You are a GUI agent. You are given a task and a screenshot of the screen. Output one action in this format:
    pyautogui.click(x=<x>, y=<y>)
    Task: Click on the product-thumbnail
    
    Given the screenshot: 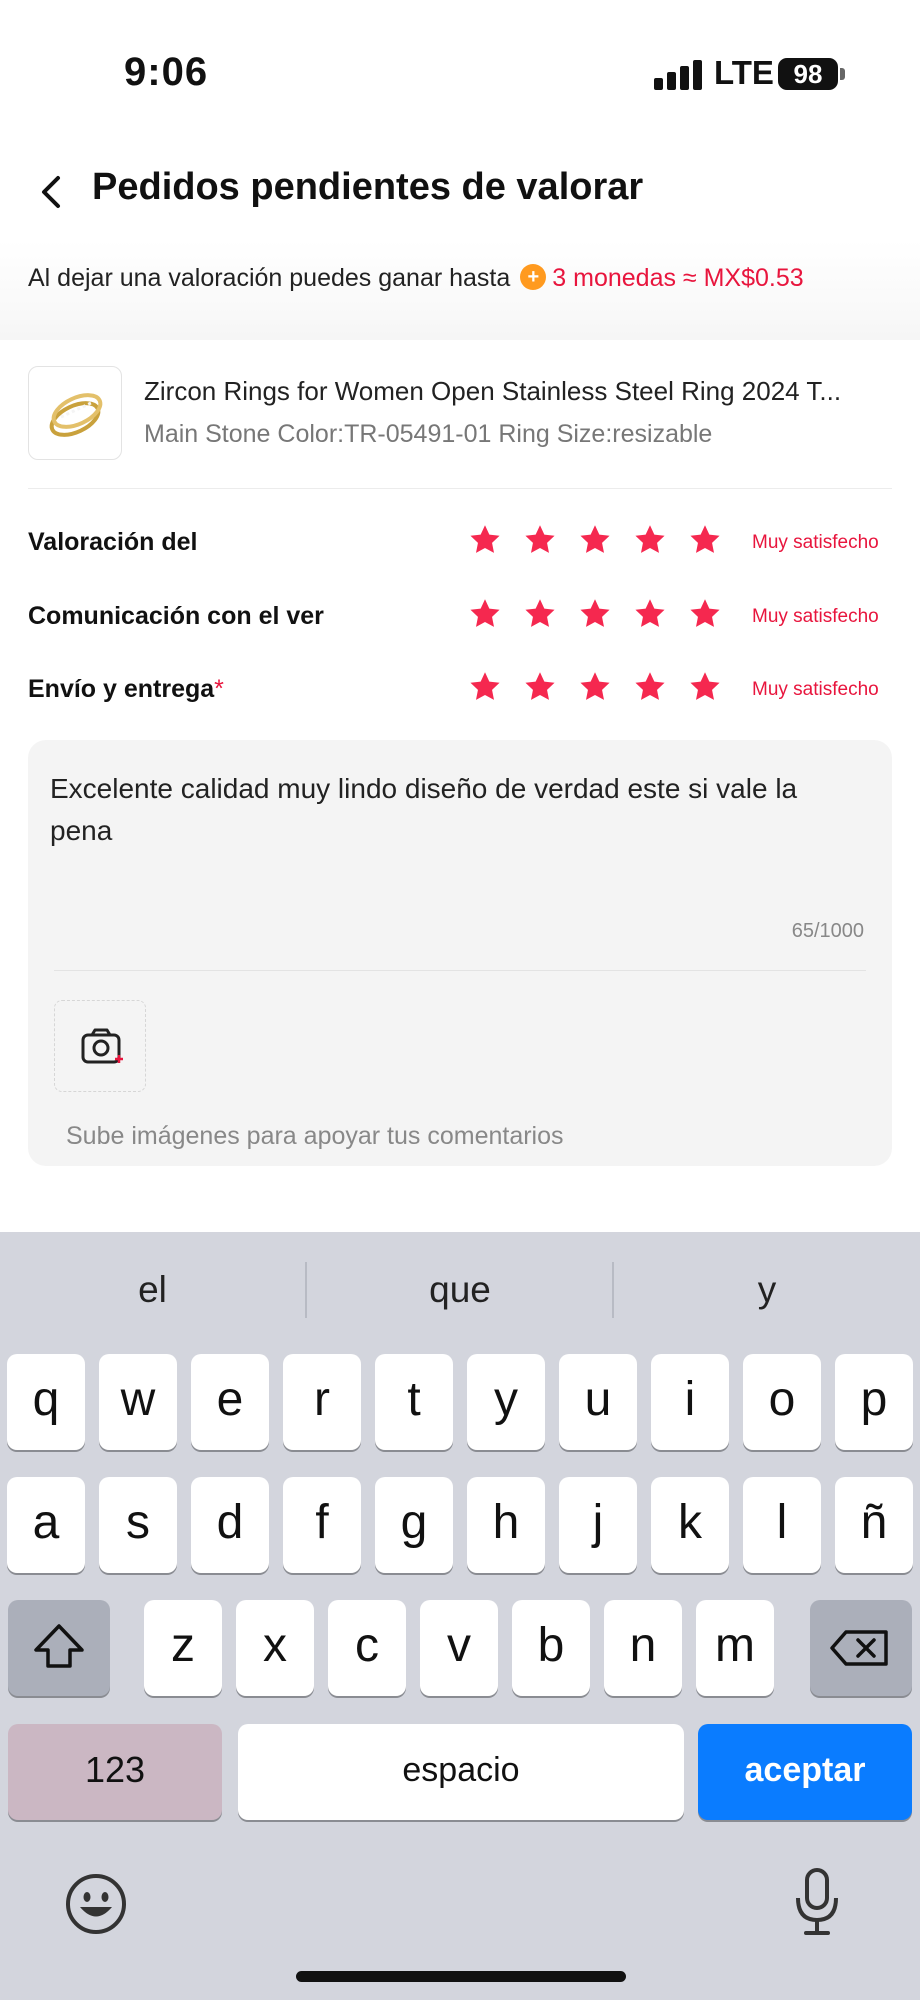 What is the action you would take?
    pyautogui.click(x=75, y=413)
    